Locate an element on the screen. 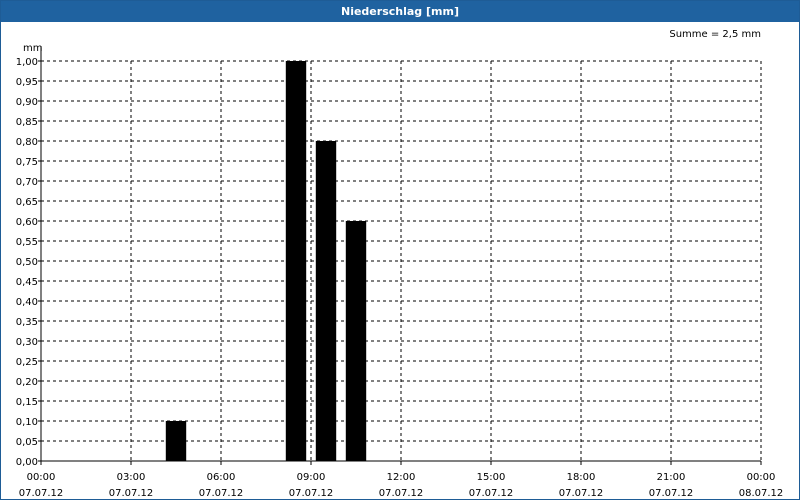 Image resolution: width=800 pixels, height=500 pixels. y-tick-label: 0,80 is located at coordinates (27, 142).